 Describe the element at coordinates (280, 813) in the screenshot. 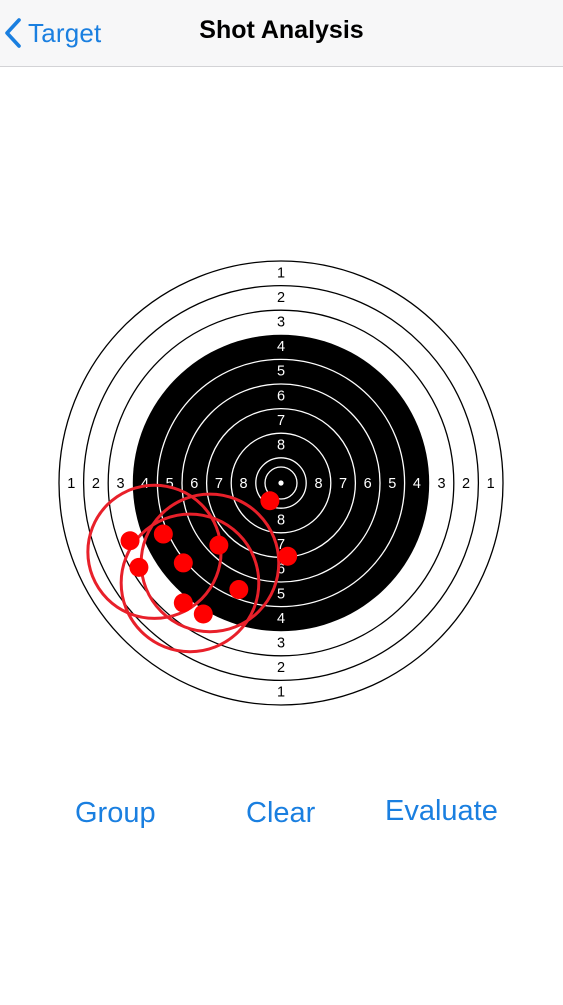

I see `clear-button: Clear` at that location.